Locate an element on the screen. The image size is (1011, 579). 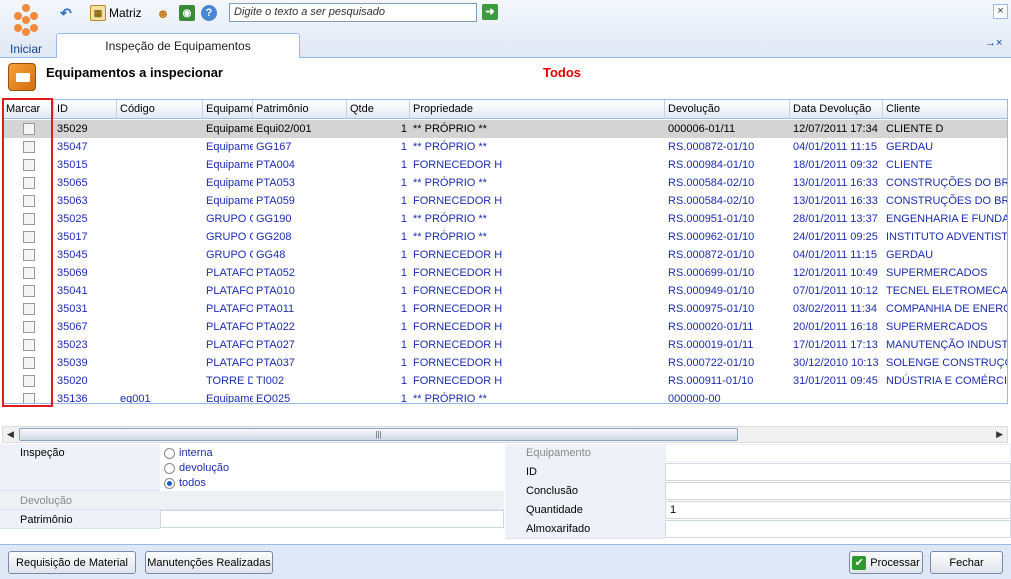
processar-button: ✔ Processar is located at coordinates (886, 562).